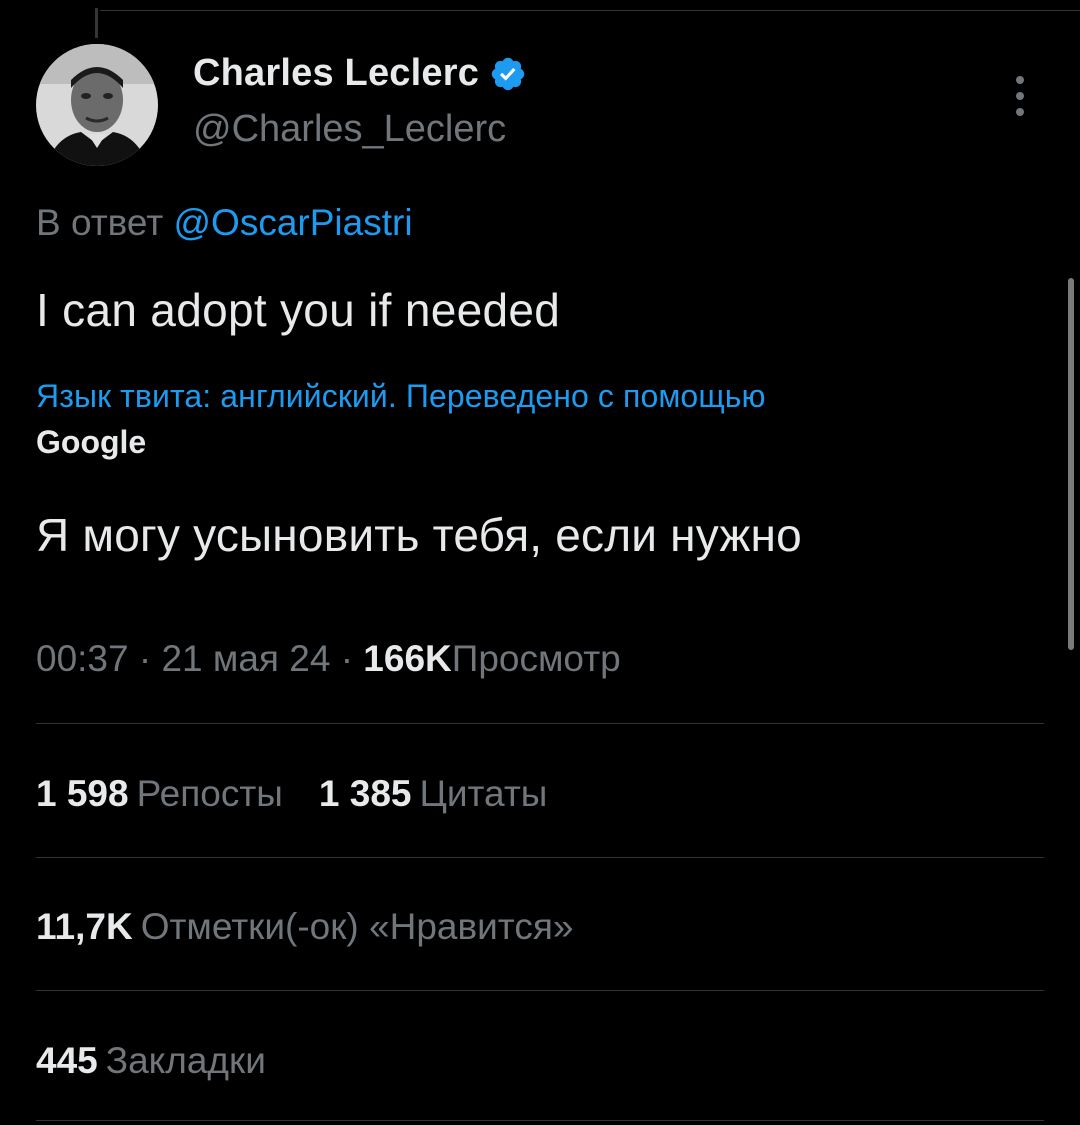  What do you see at coordinates (365, 793) in the screenshot?
I see `quotes-count: 1 385` at bounding box center [365, 793].